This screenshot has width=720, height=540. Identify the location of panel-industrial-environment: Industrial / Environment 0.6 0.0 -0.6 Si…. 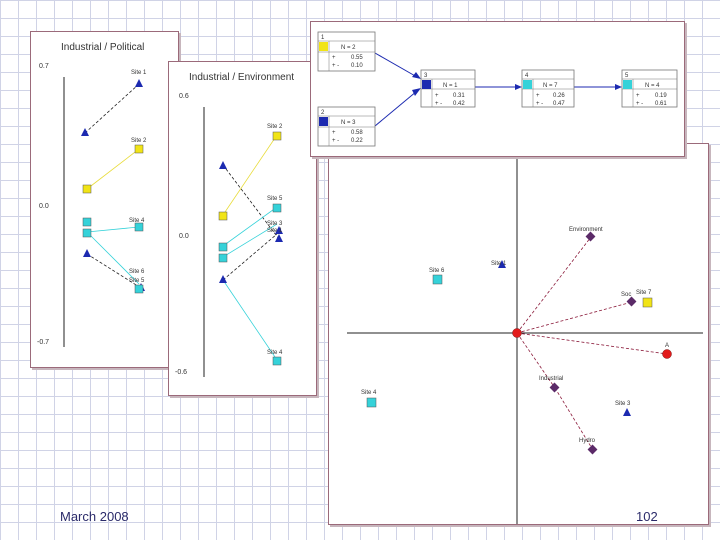
(242, 228).